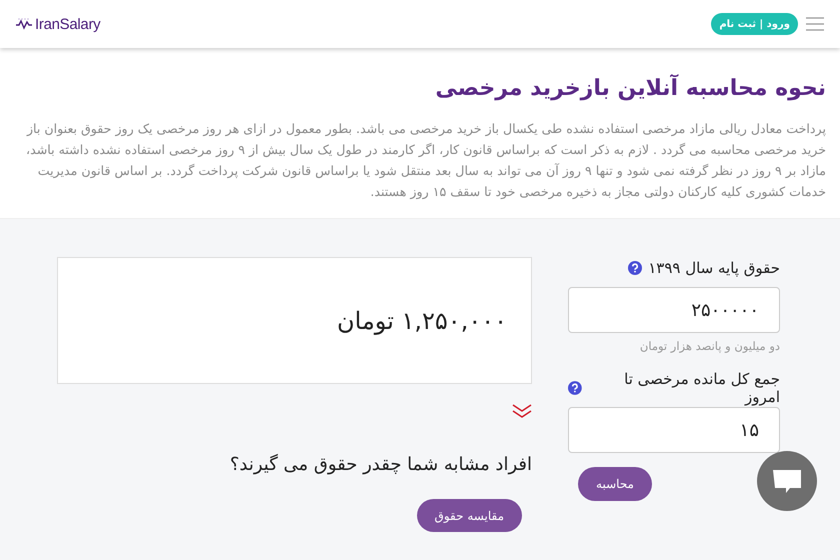 Image resolution: width=840 pixels, height=560 pixels. What do you see at coordinates (674, 310) in the screenshot?
I see `input-field: ۲۵۰۰۰۰۰` at bounding box center [674, 310].